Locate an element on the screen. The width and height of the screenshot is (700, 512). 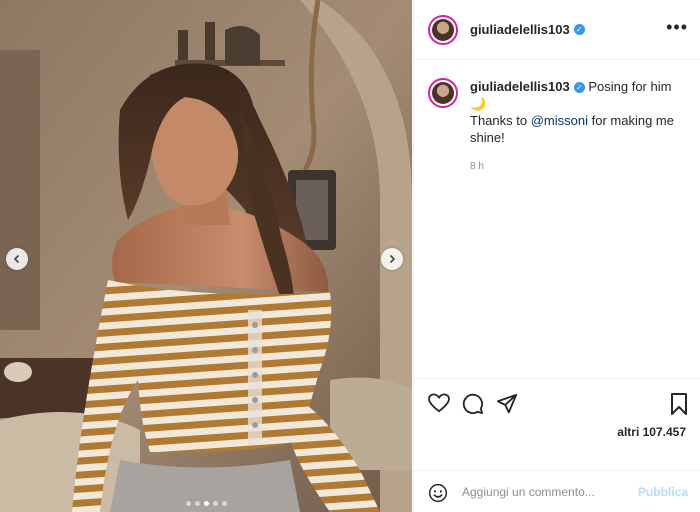
comment-input is located at coordinates (547, 492).